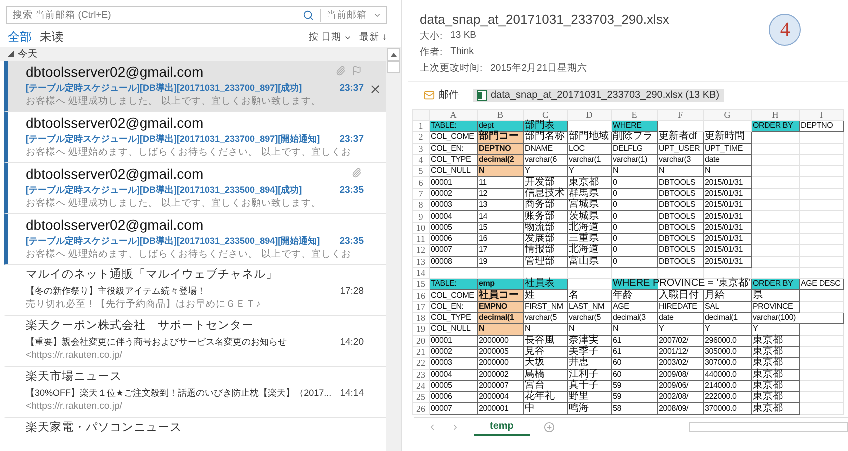  What do you see at coordinates (393, 249) in the screenshot?
I see `scrollbar` at bounding box center [393, 249].